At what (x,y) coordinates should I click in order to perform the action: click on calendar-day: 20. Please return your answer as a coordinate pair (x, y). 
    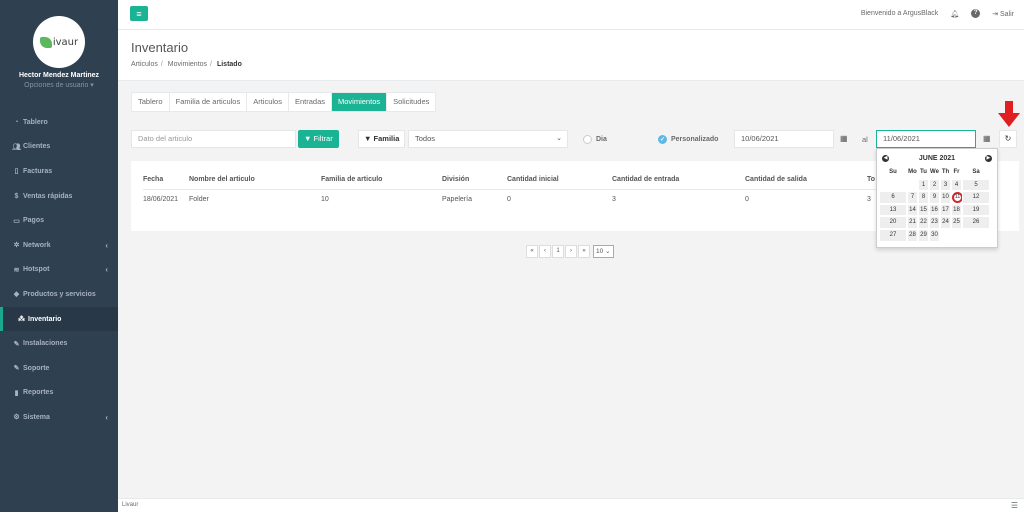
    Looking at the image, I should click on (893, 222).